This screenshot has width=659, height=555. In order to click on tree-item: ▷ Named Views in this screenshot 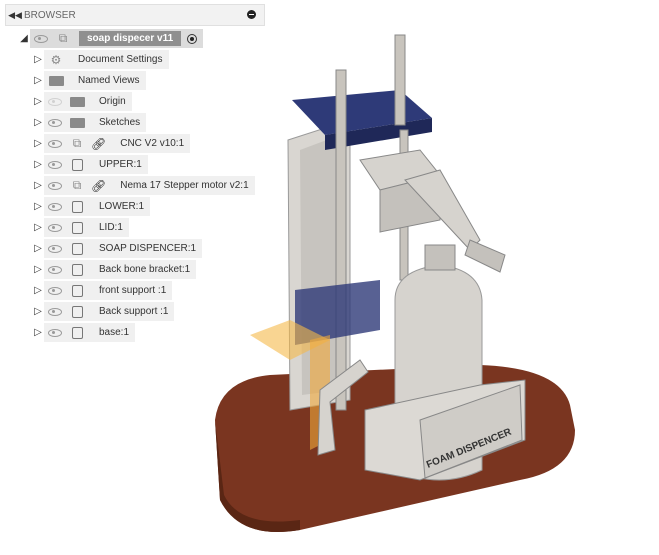, I will do `click(89, 80)`.